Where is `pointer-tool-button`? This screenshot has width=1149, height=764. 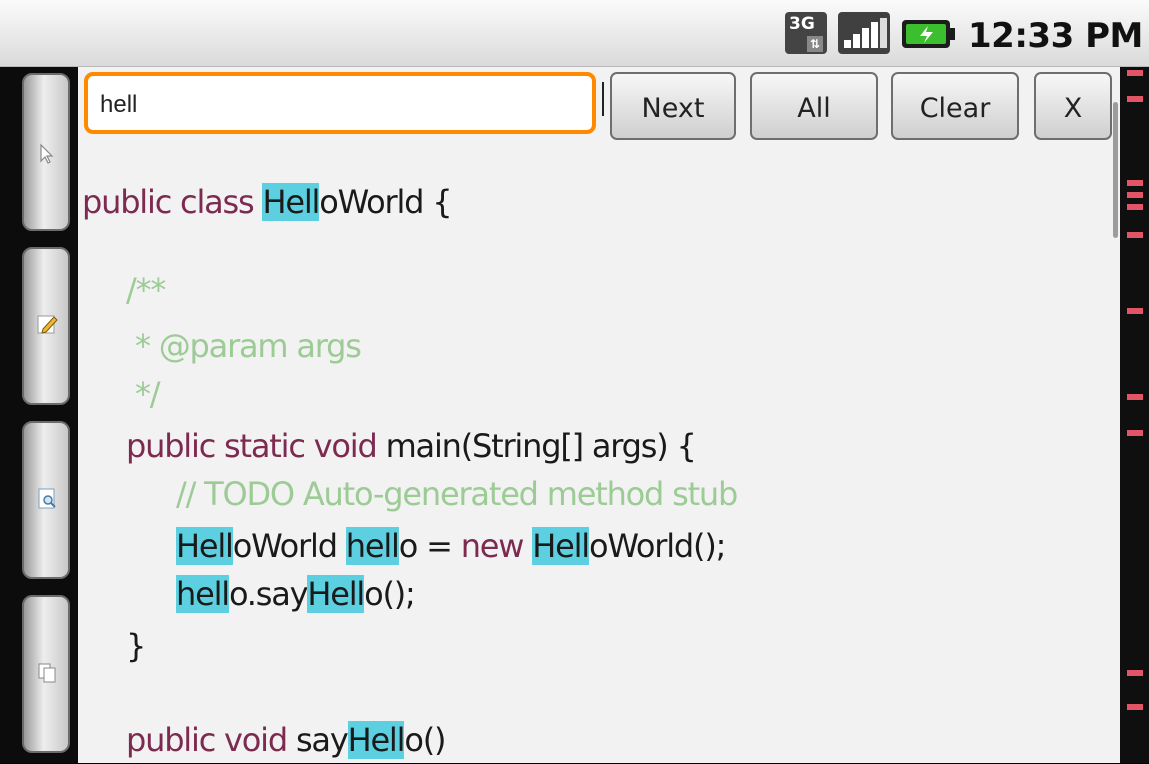 pointer-tool-button is located at coordinates (46, 152).